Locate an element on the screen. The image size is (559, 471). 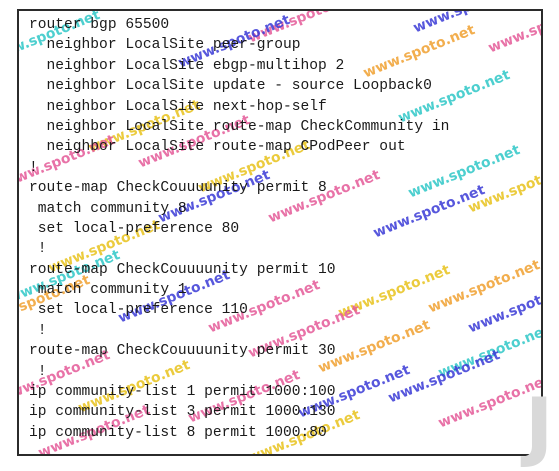
config-line: ip community-list 3 permit 1000:130 is located at coordinates (182, 412).